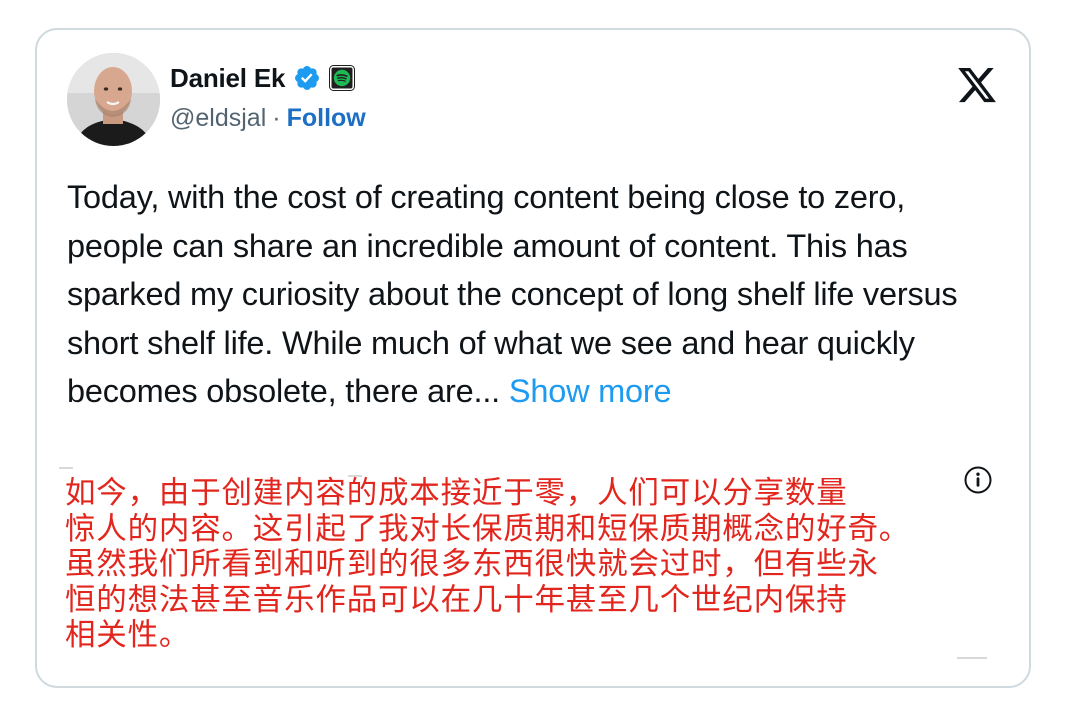 This screenshot has width=1080, height=721. I want to click on author-handle-row: @eldsjal · Follow, so click(268, 118).